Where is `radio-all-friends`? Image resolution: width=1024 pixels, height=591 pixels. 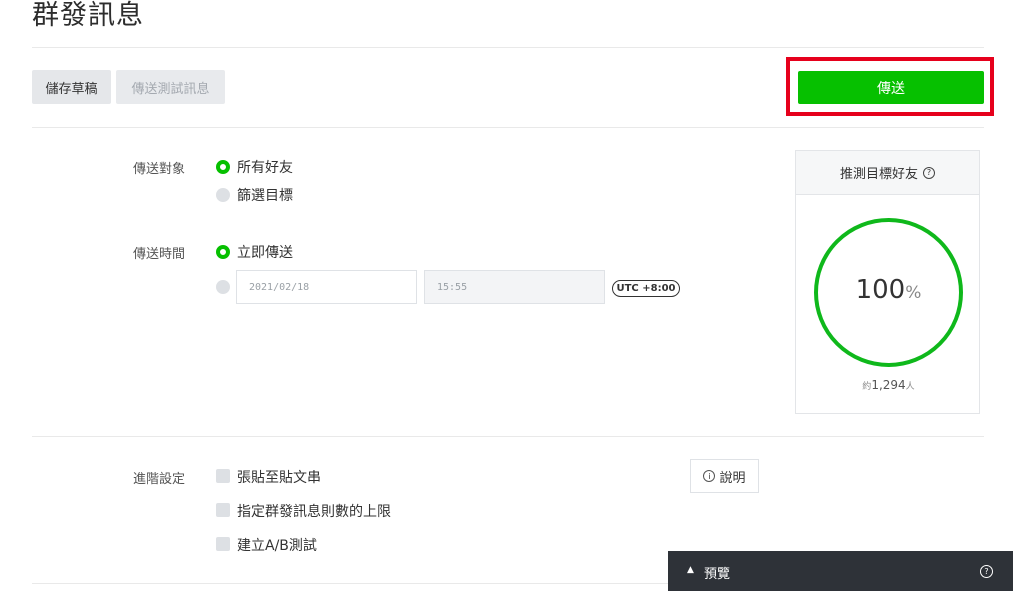 radio-all-friends is located at coordinates (223, 167).